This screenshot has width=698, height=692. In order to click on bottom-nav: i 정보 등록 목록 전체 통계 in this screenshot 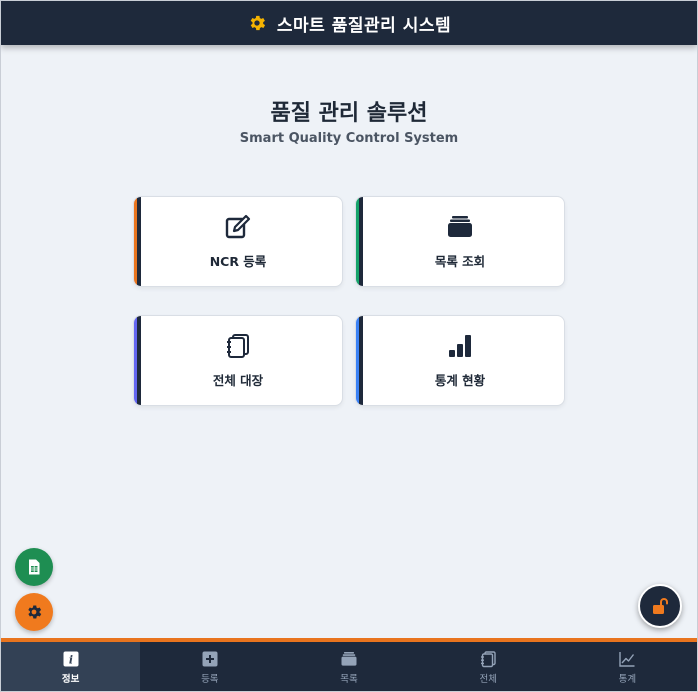, I will do `click(349, 666)`.